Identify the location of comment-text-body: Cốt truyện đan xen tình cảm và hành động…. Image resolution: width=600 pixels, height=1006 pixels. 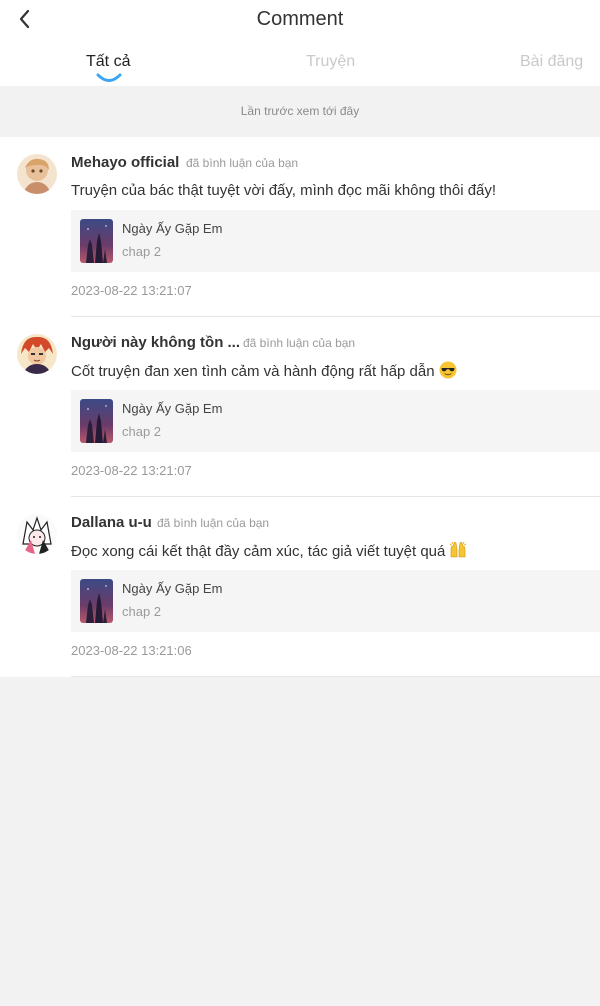
(253, 371).